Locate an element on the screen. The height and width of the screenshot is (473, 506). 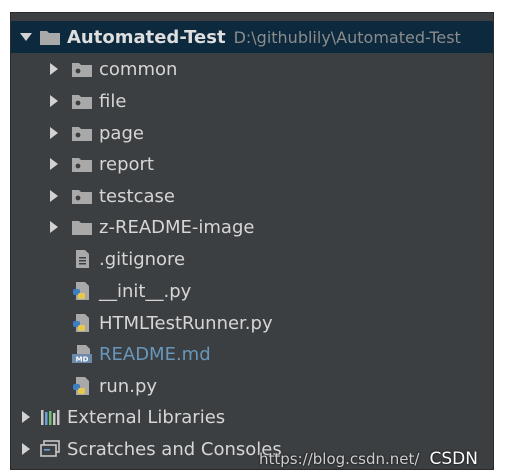
text-file-icon is located at coordinates (82, 259).